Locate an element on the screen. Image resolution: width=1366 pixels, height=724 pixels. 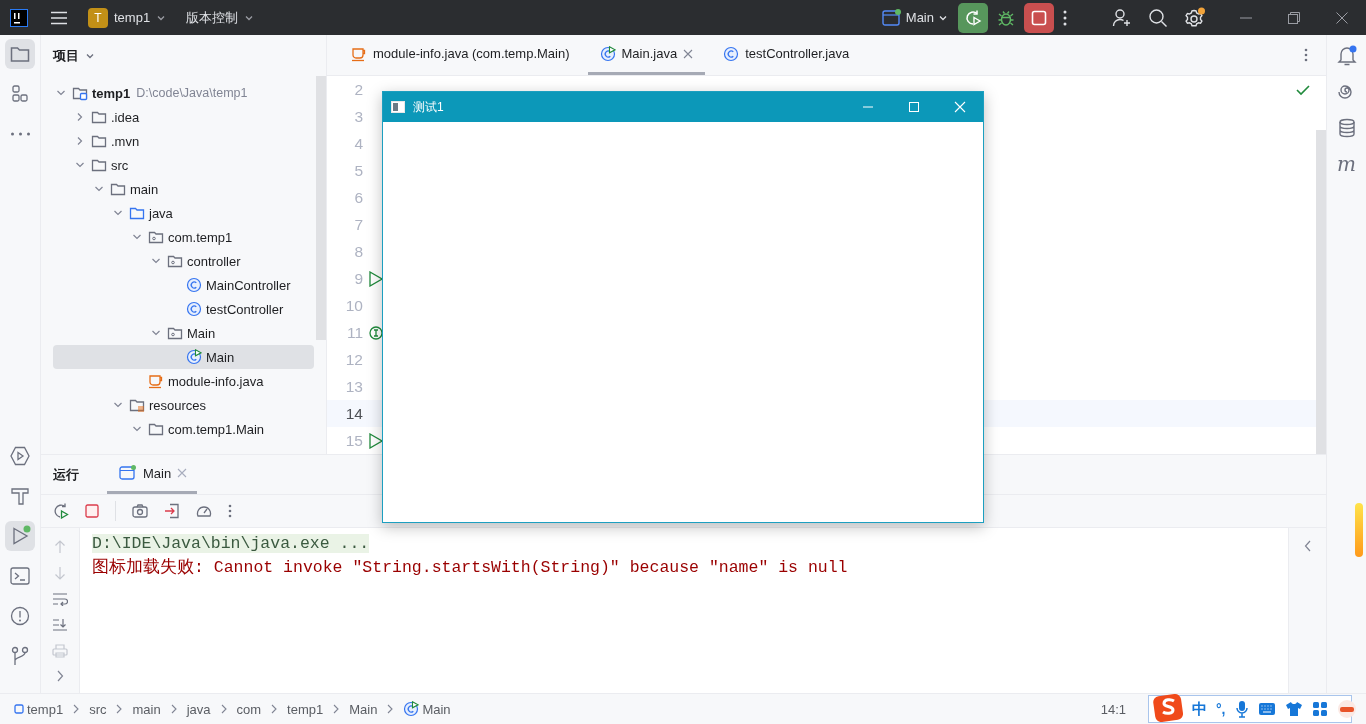
restore-icon is located at coordinates (1294, 17).